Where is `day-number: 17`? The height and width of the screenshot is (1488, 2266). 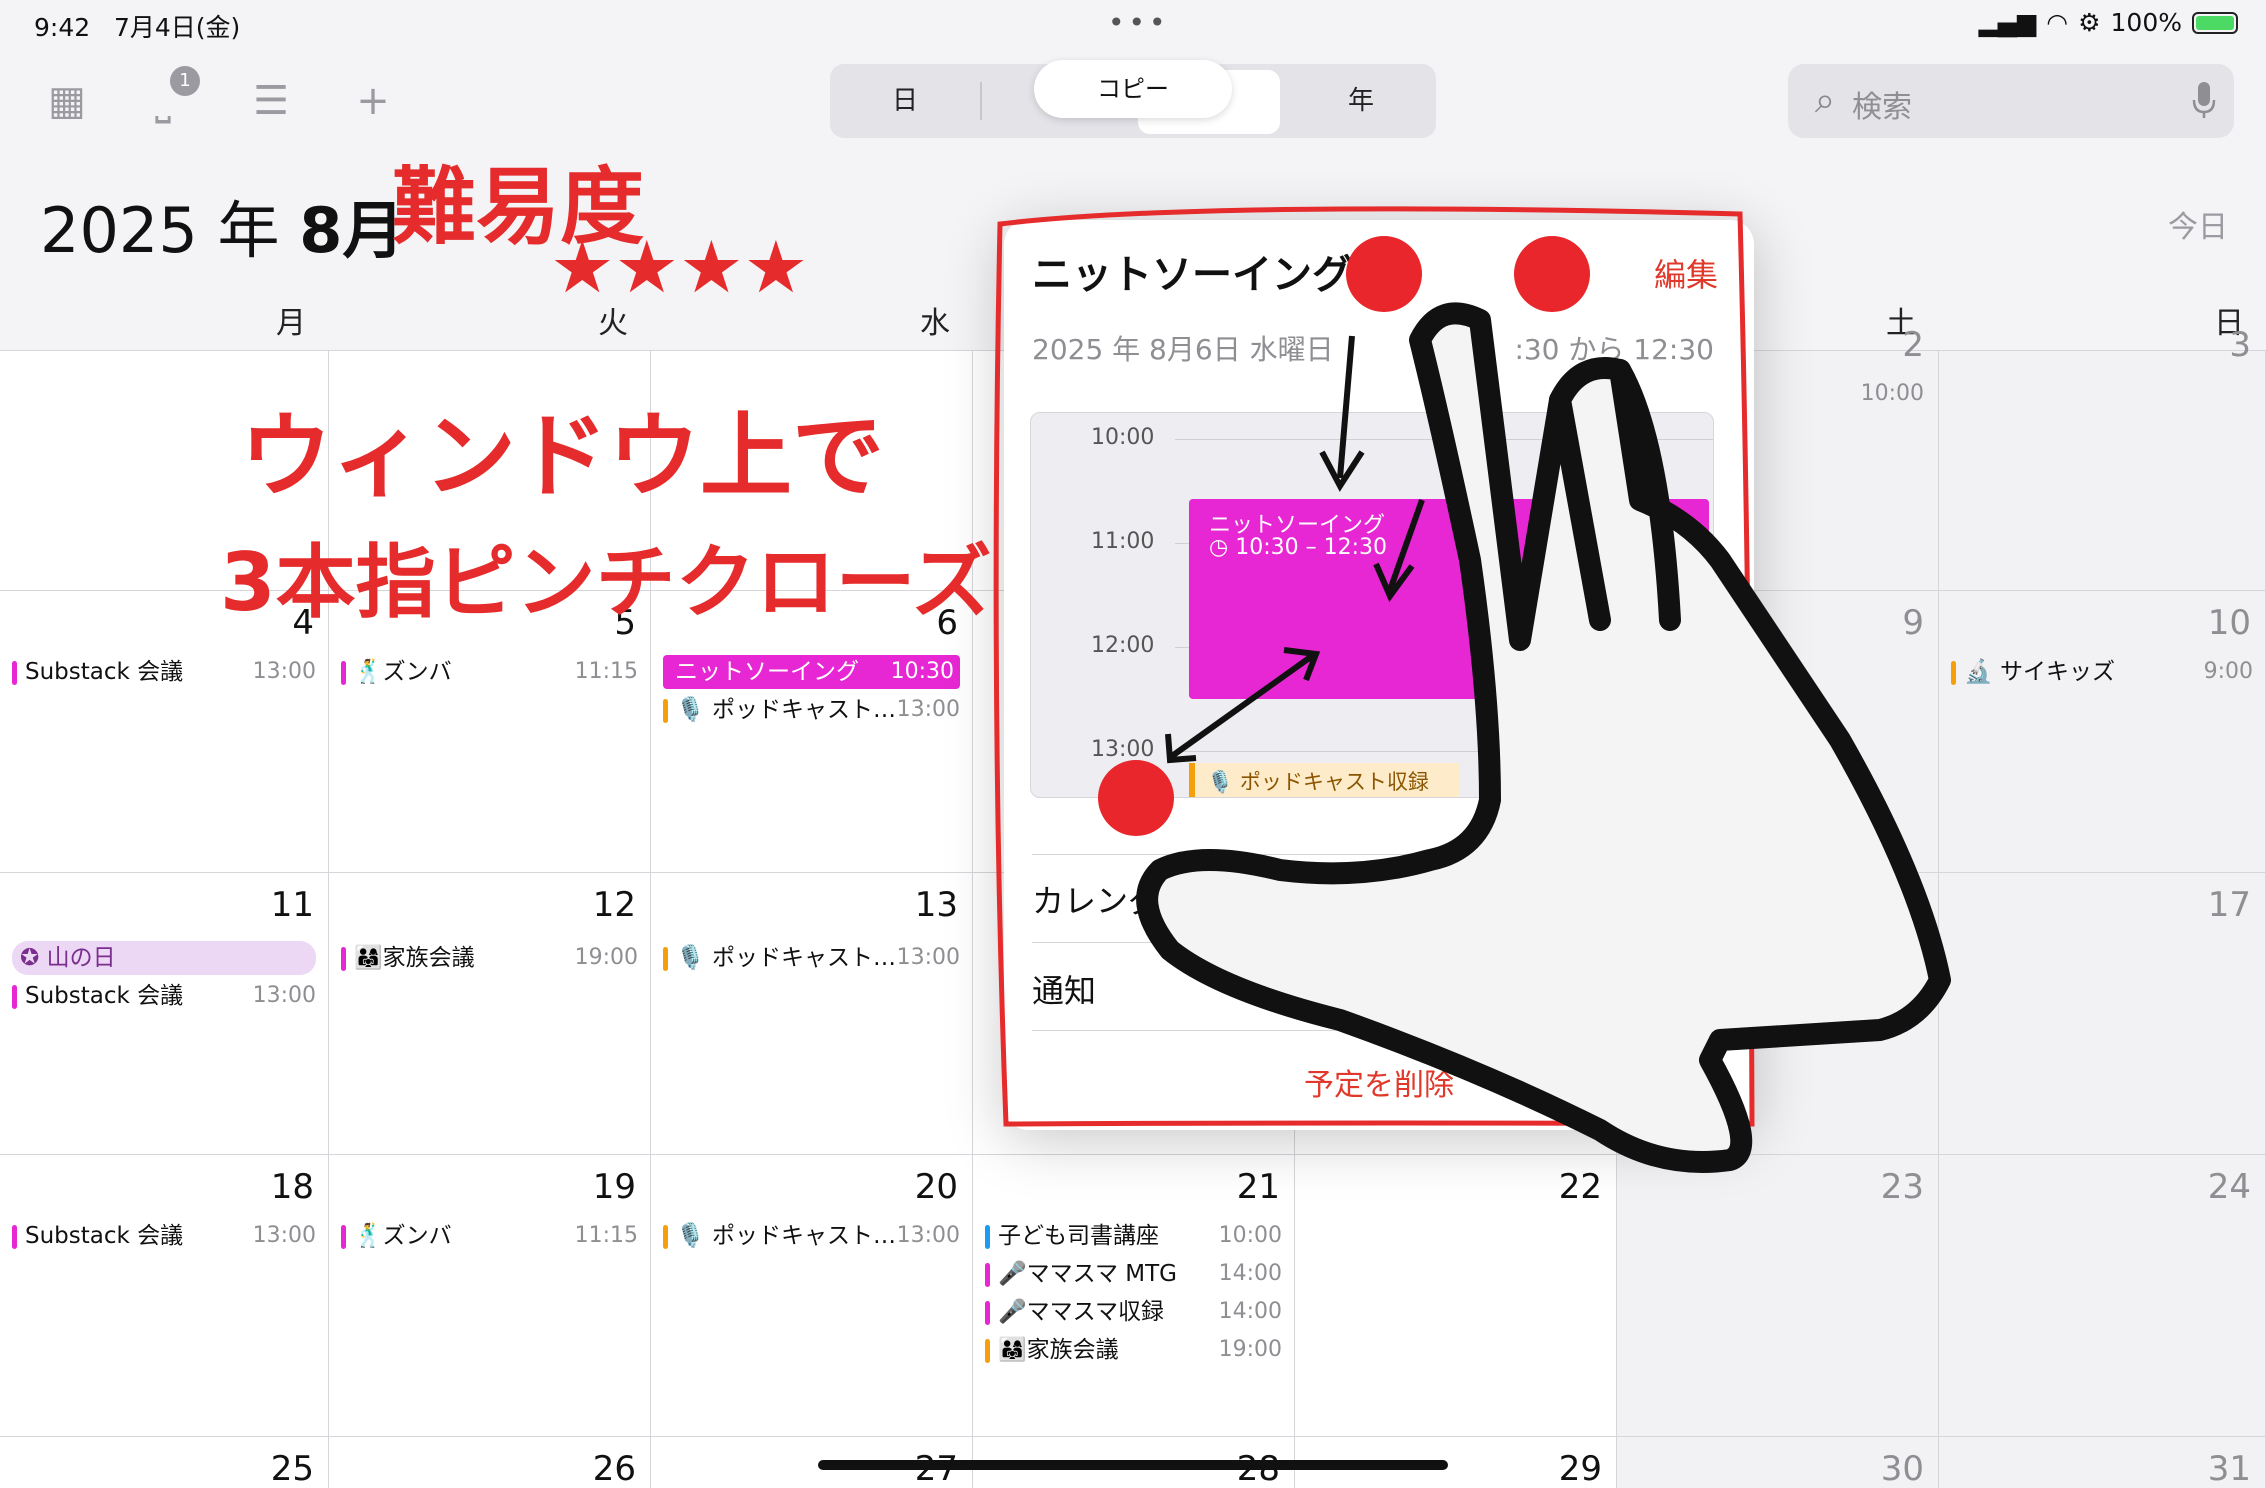
day-number: 17 is located at coordinates (2229, 905).